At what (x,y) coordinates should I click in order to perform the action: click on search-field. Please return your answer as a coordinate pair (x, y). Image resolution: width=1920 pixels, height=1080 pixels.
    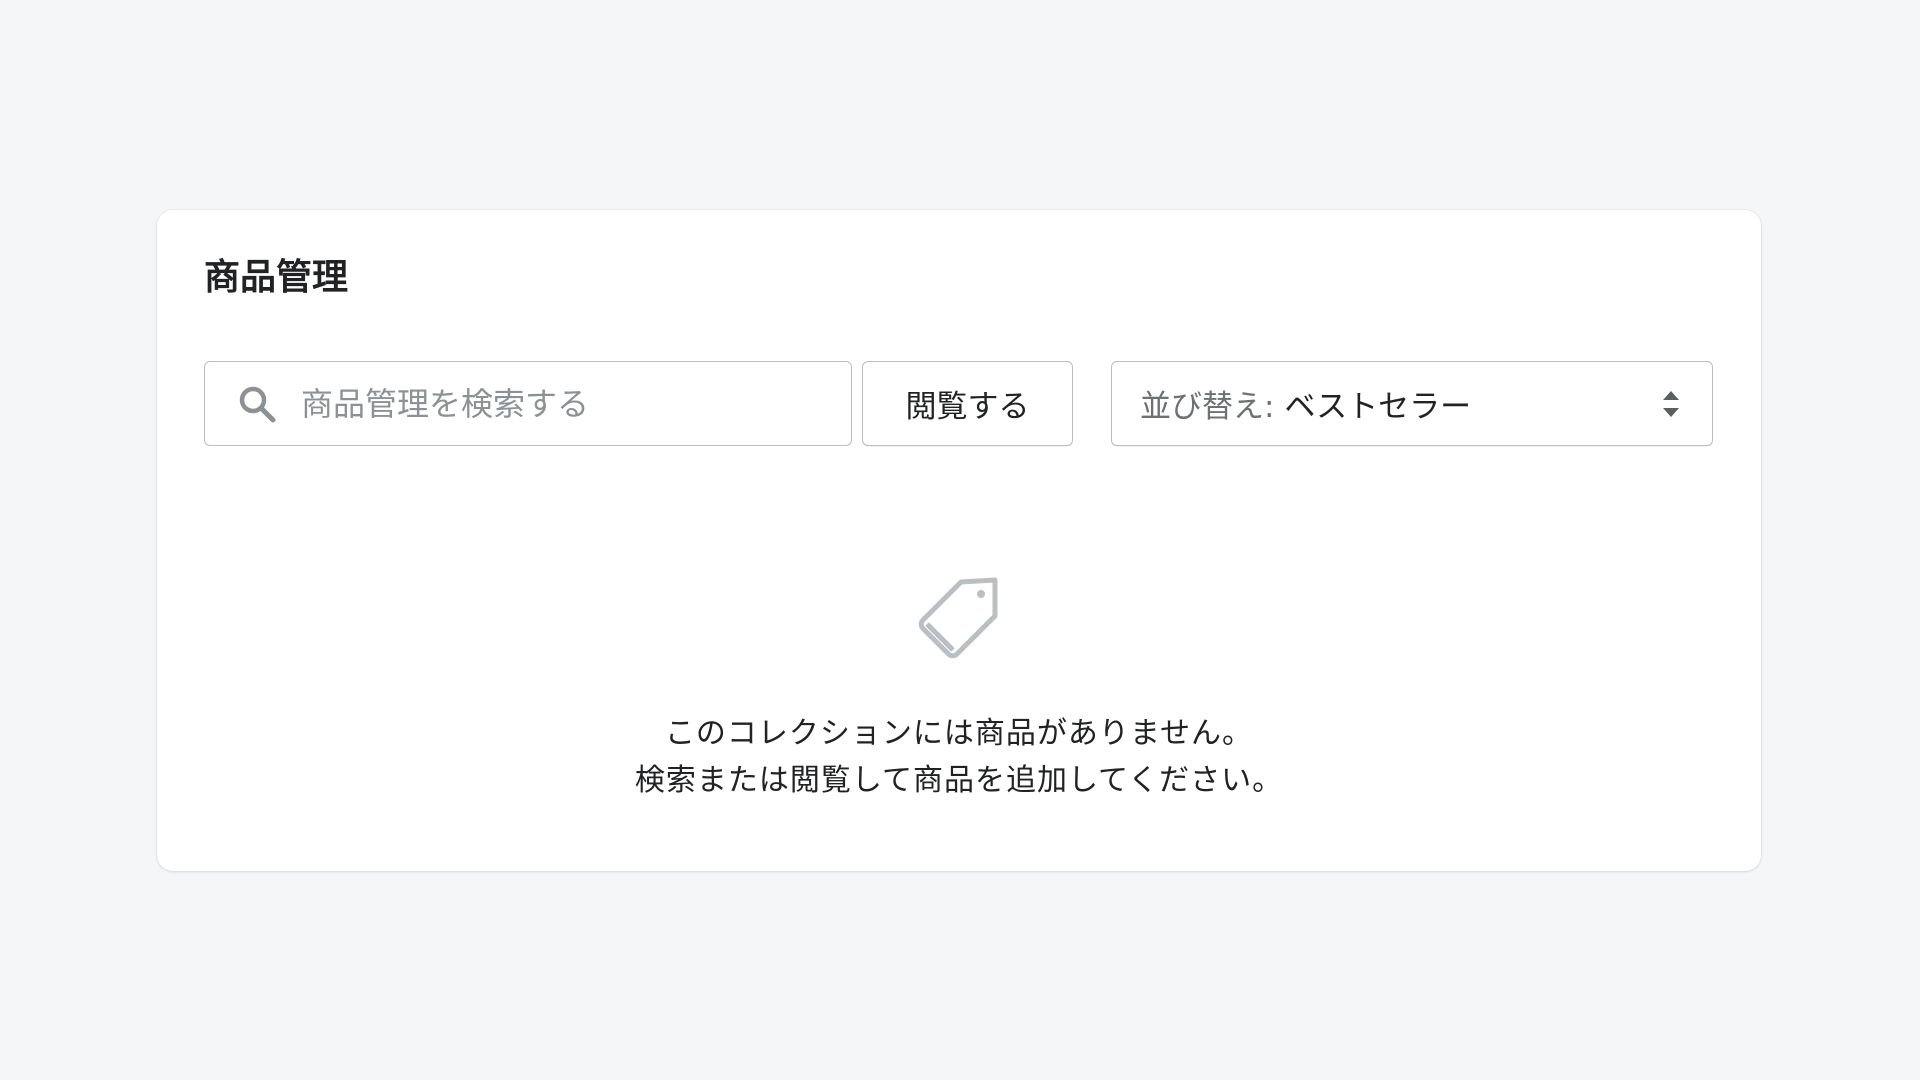
    Looking at the image, I should click on (528, 403).